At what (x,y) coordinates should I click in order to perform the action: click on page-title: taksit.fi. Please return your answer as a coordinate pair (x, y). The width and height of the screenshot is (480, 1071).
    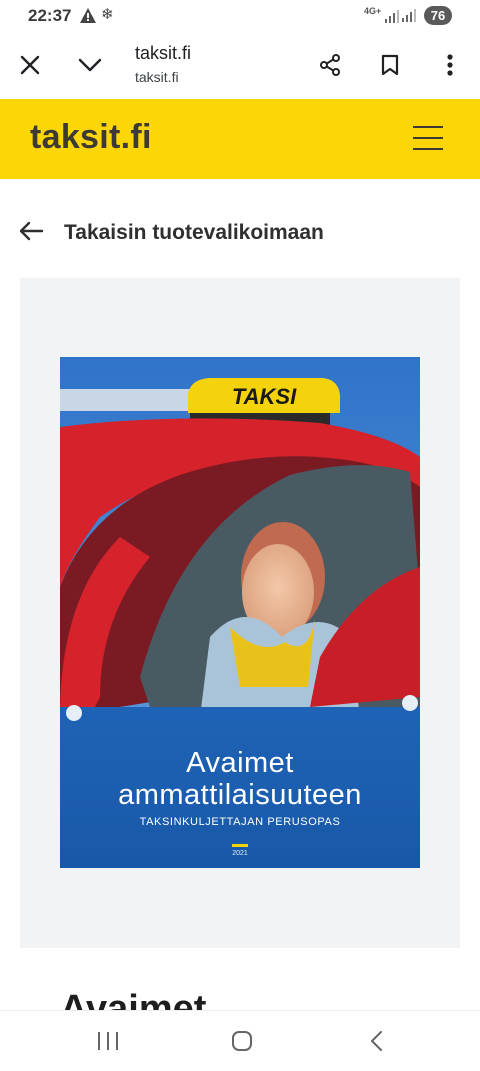
    Looking at the image, I should click on (163, 53).